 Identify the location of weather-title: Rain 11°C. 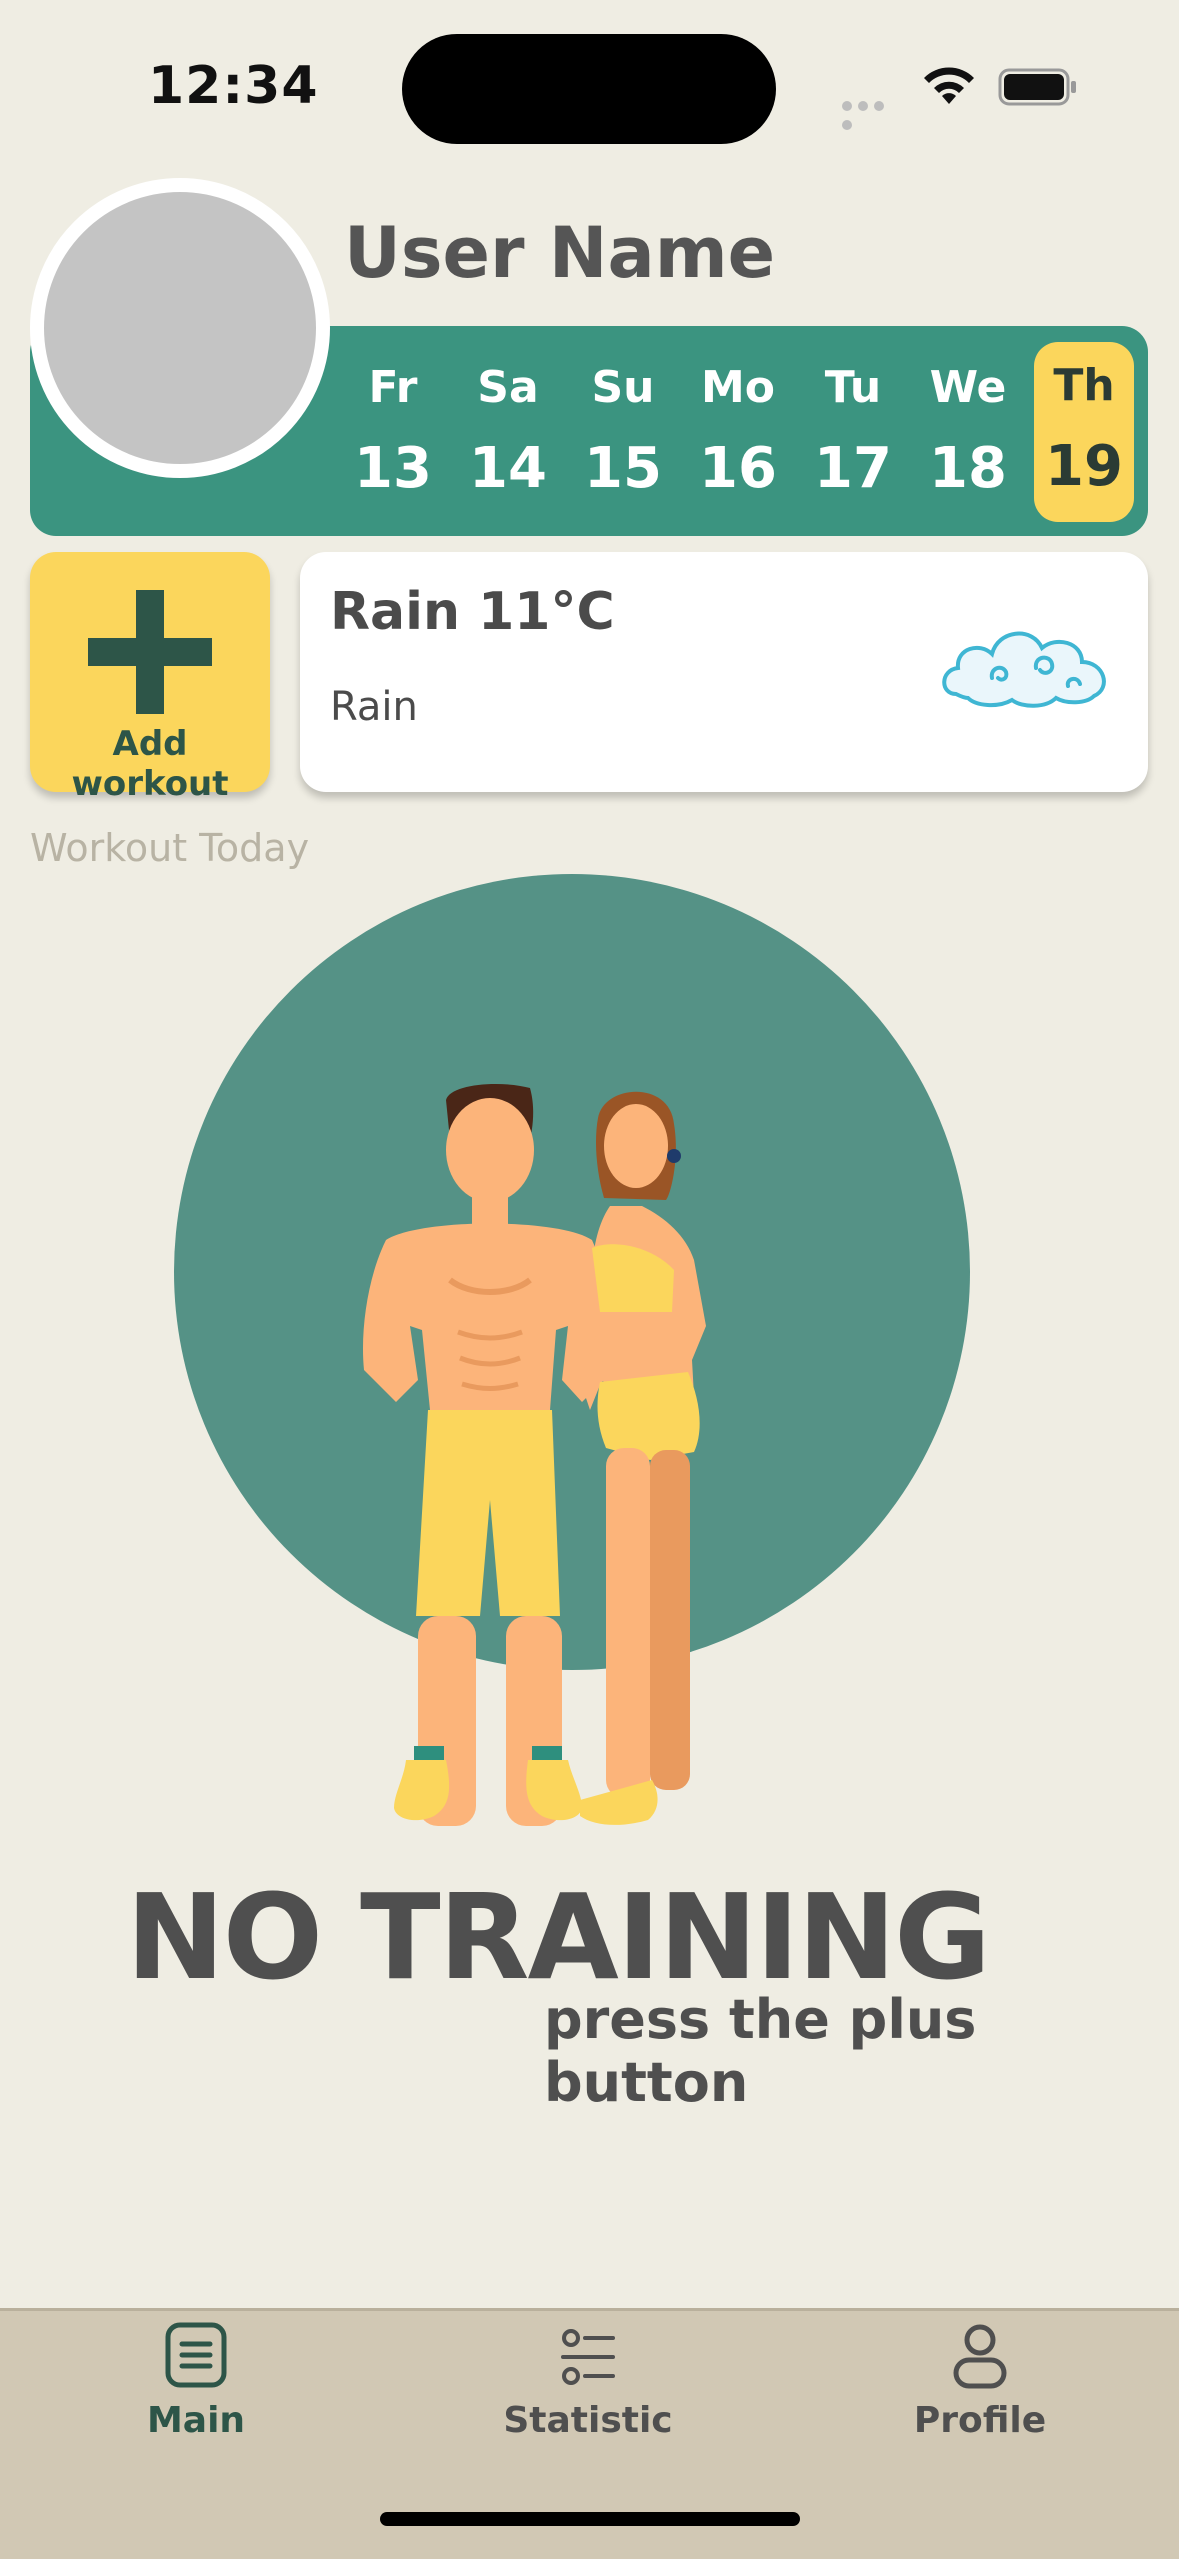
(472, 612).